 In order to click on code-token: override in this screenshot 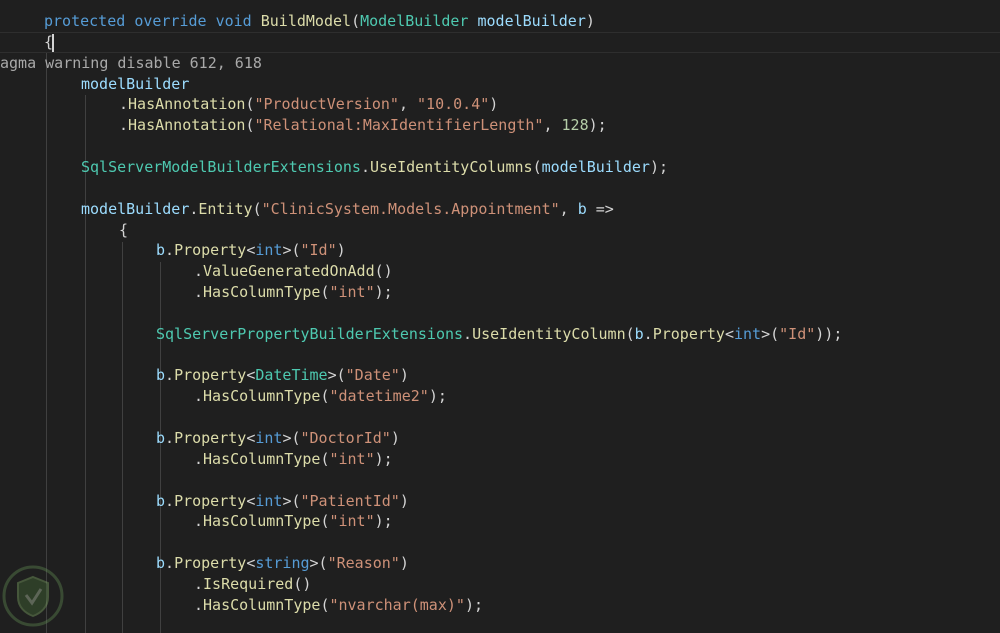, I will do `click(170, 21)`.